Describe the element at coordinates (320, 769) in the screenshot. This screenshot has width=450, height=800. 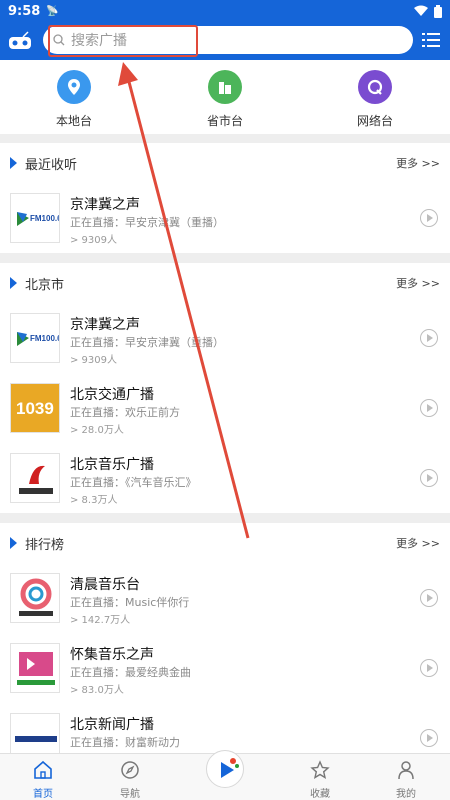
I see `star-icon` at that location.